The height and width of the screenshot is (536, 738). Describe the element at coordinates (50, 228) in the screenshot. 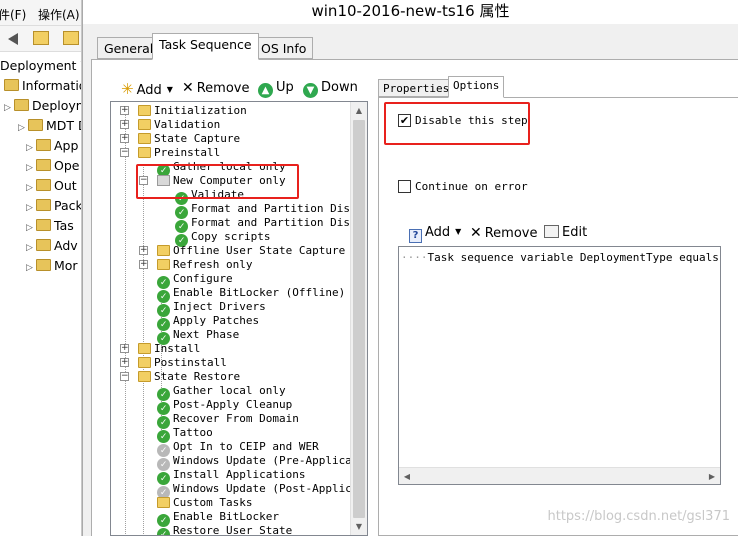

I see `mmc-tree-node: ▷ Tas` at that location.